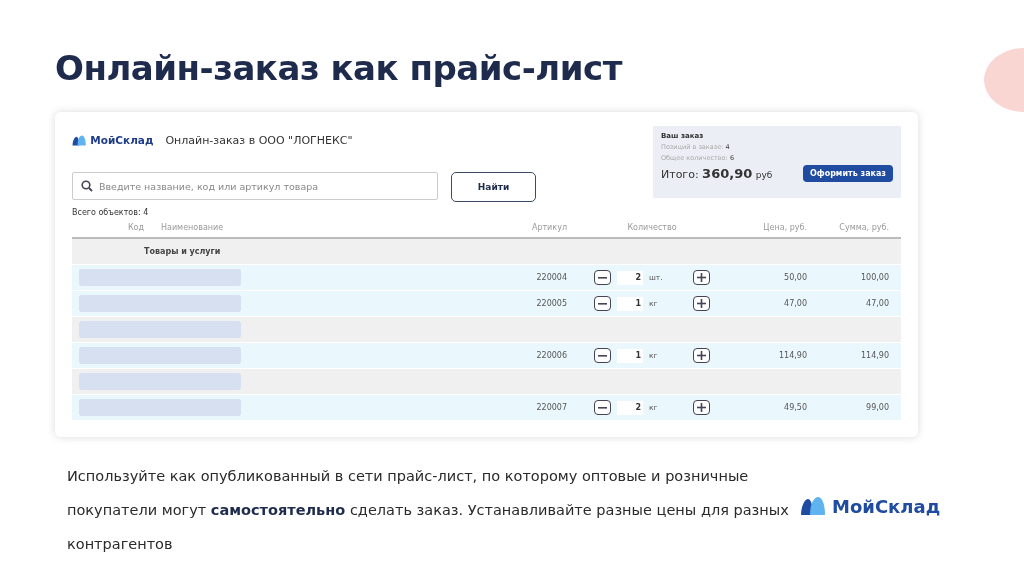  What do you see at coordinates (192, 227) in the screenshot?
I see `column-header: Наименование` at bounding box center [192, 227].